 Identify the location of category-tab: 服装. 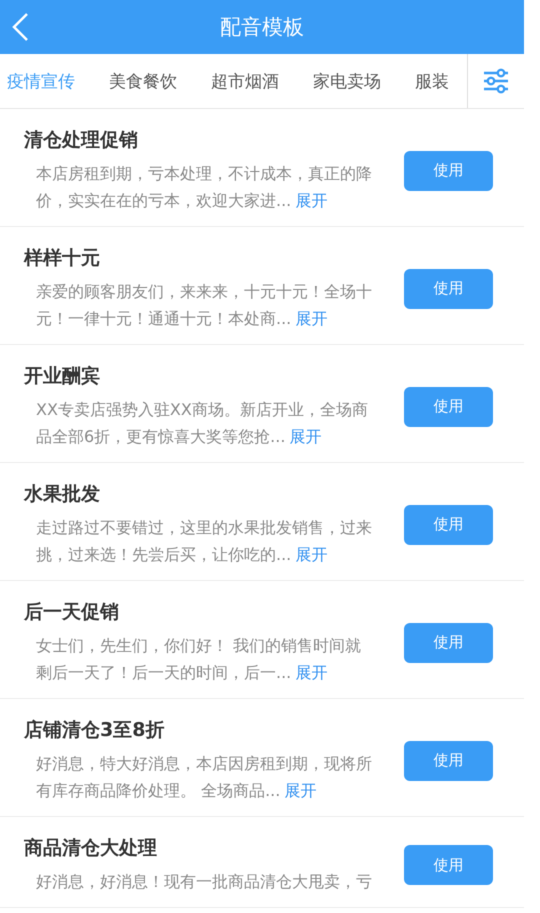
(432, 81).